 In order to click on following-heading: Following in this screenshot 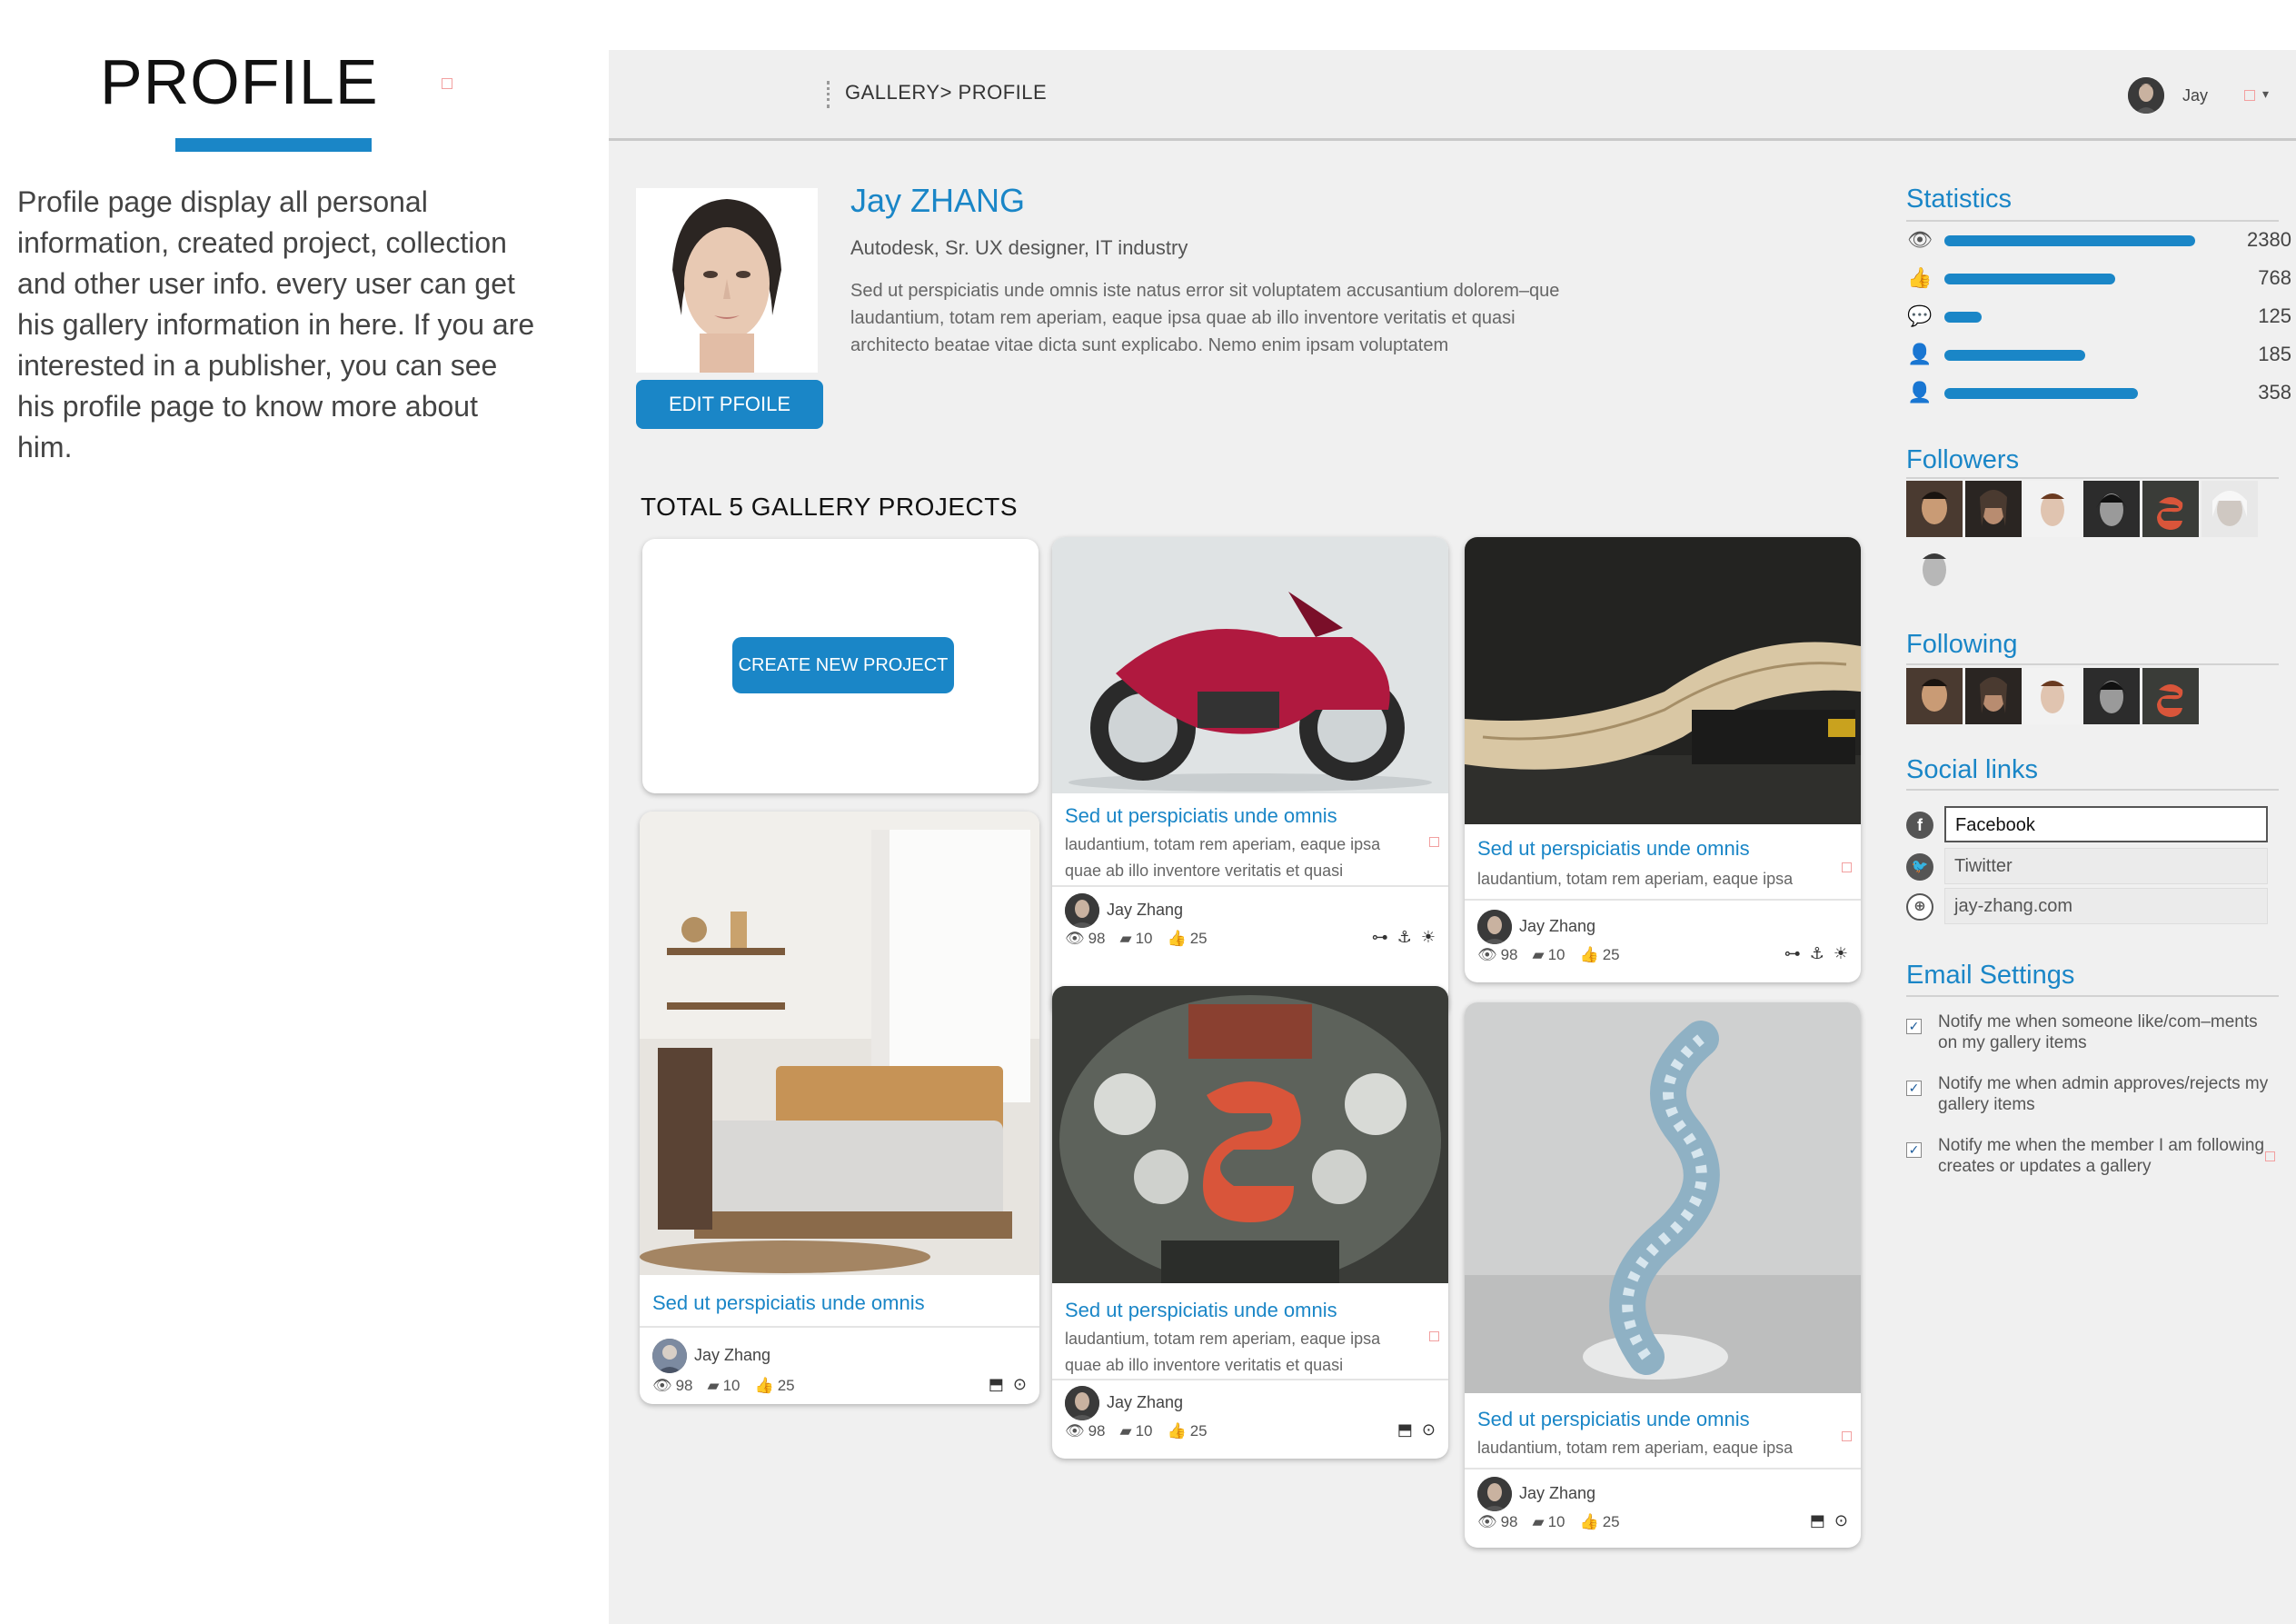, I will do `click(1962, 644)`.